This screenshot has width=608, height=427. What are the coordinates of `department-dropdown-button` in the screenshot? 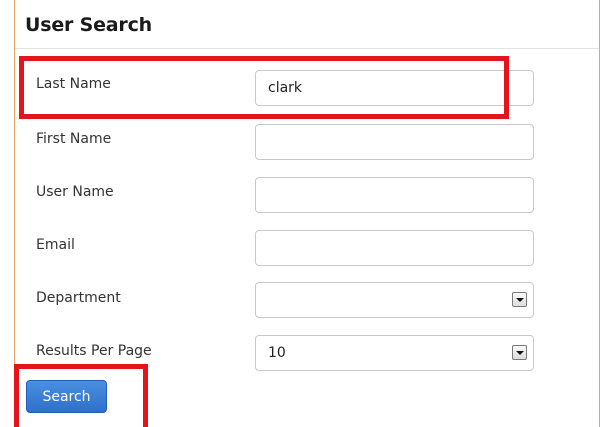 It's located at (519, 299).